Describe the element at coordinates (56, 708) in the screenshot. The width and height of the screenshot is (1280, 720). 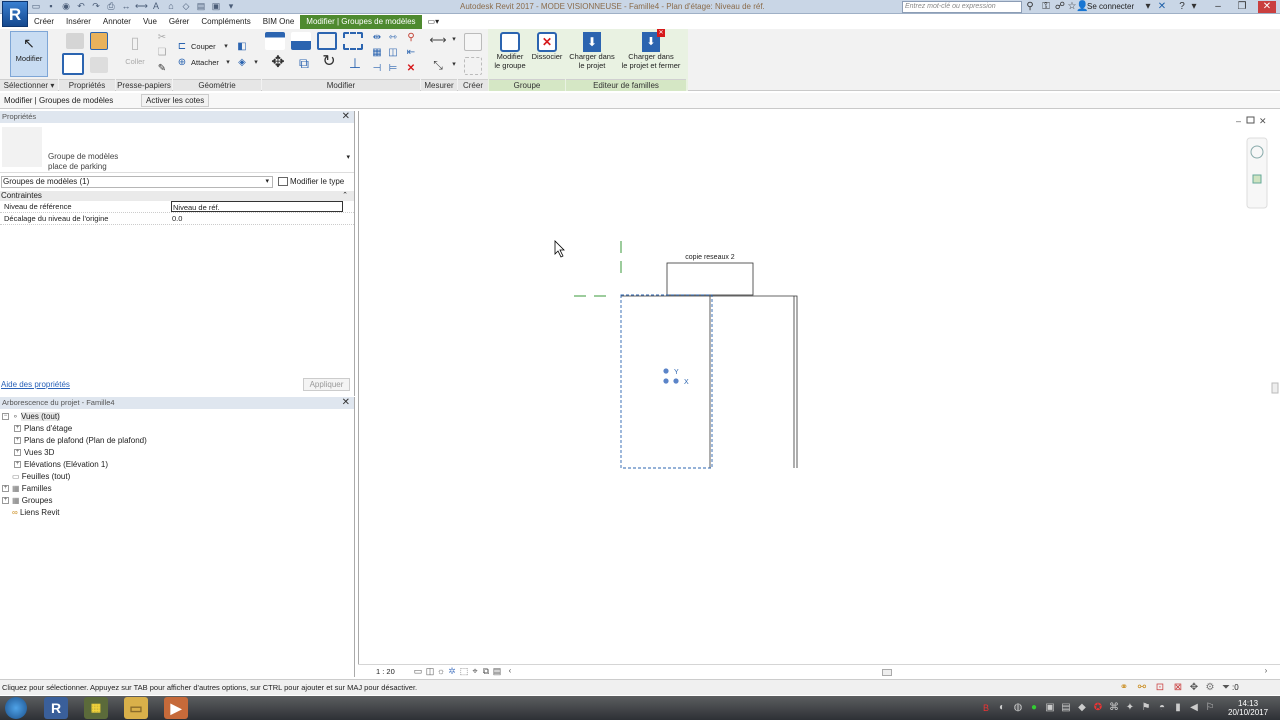
I see `revit-taskbar-icon: R` at that location.